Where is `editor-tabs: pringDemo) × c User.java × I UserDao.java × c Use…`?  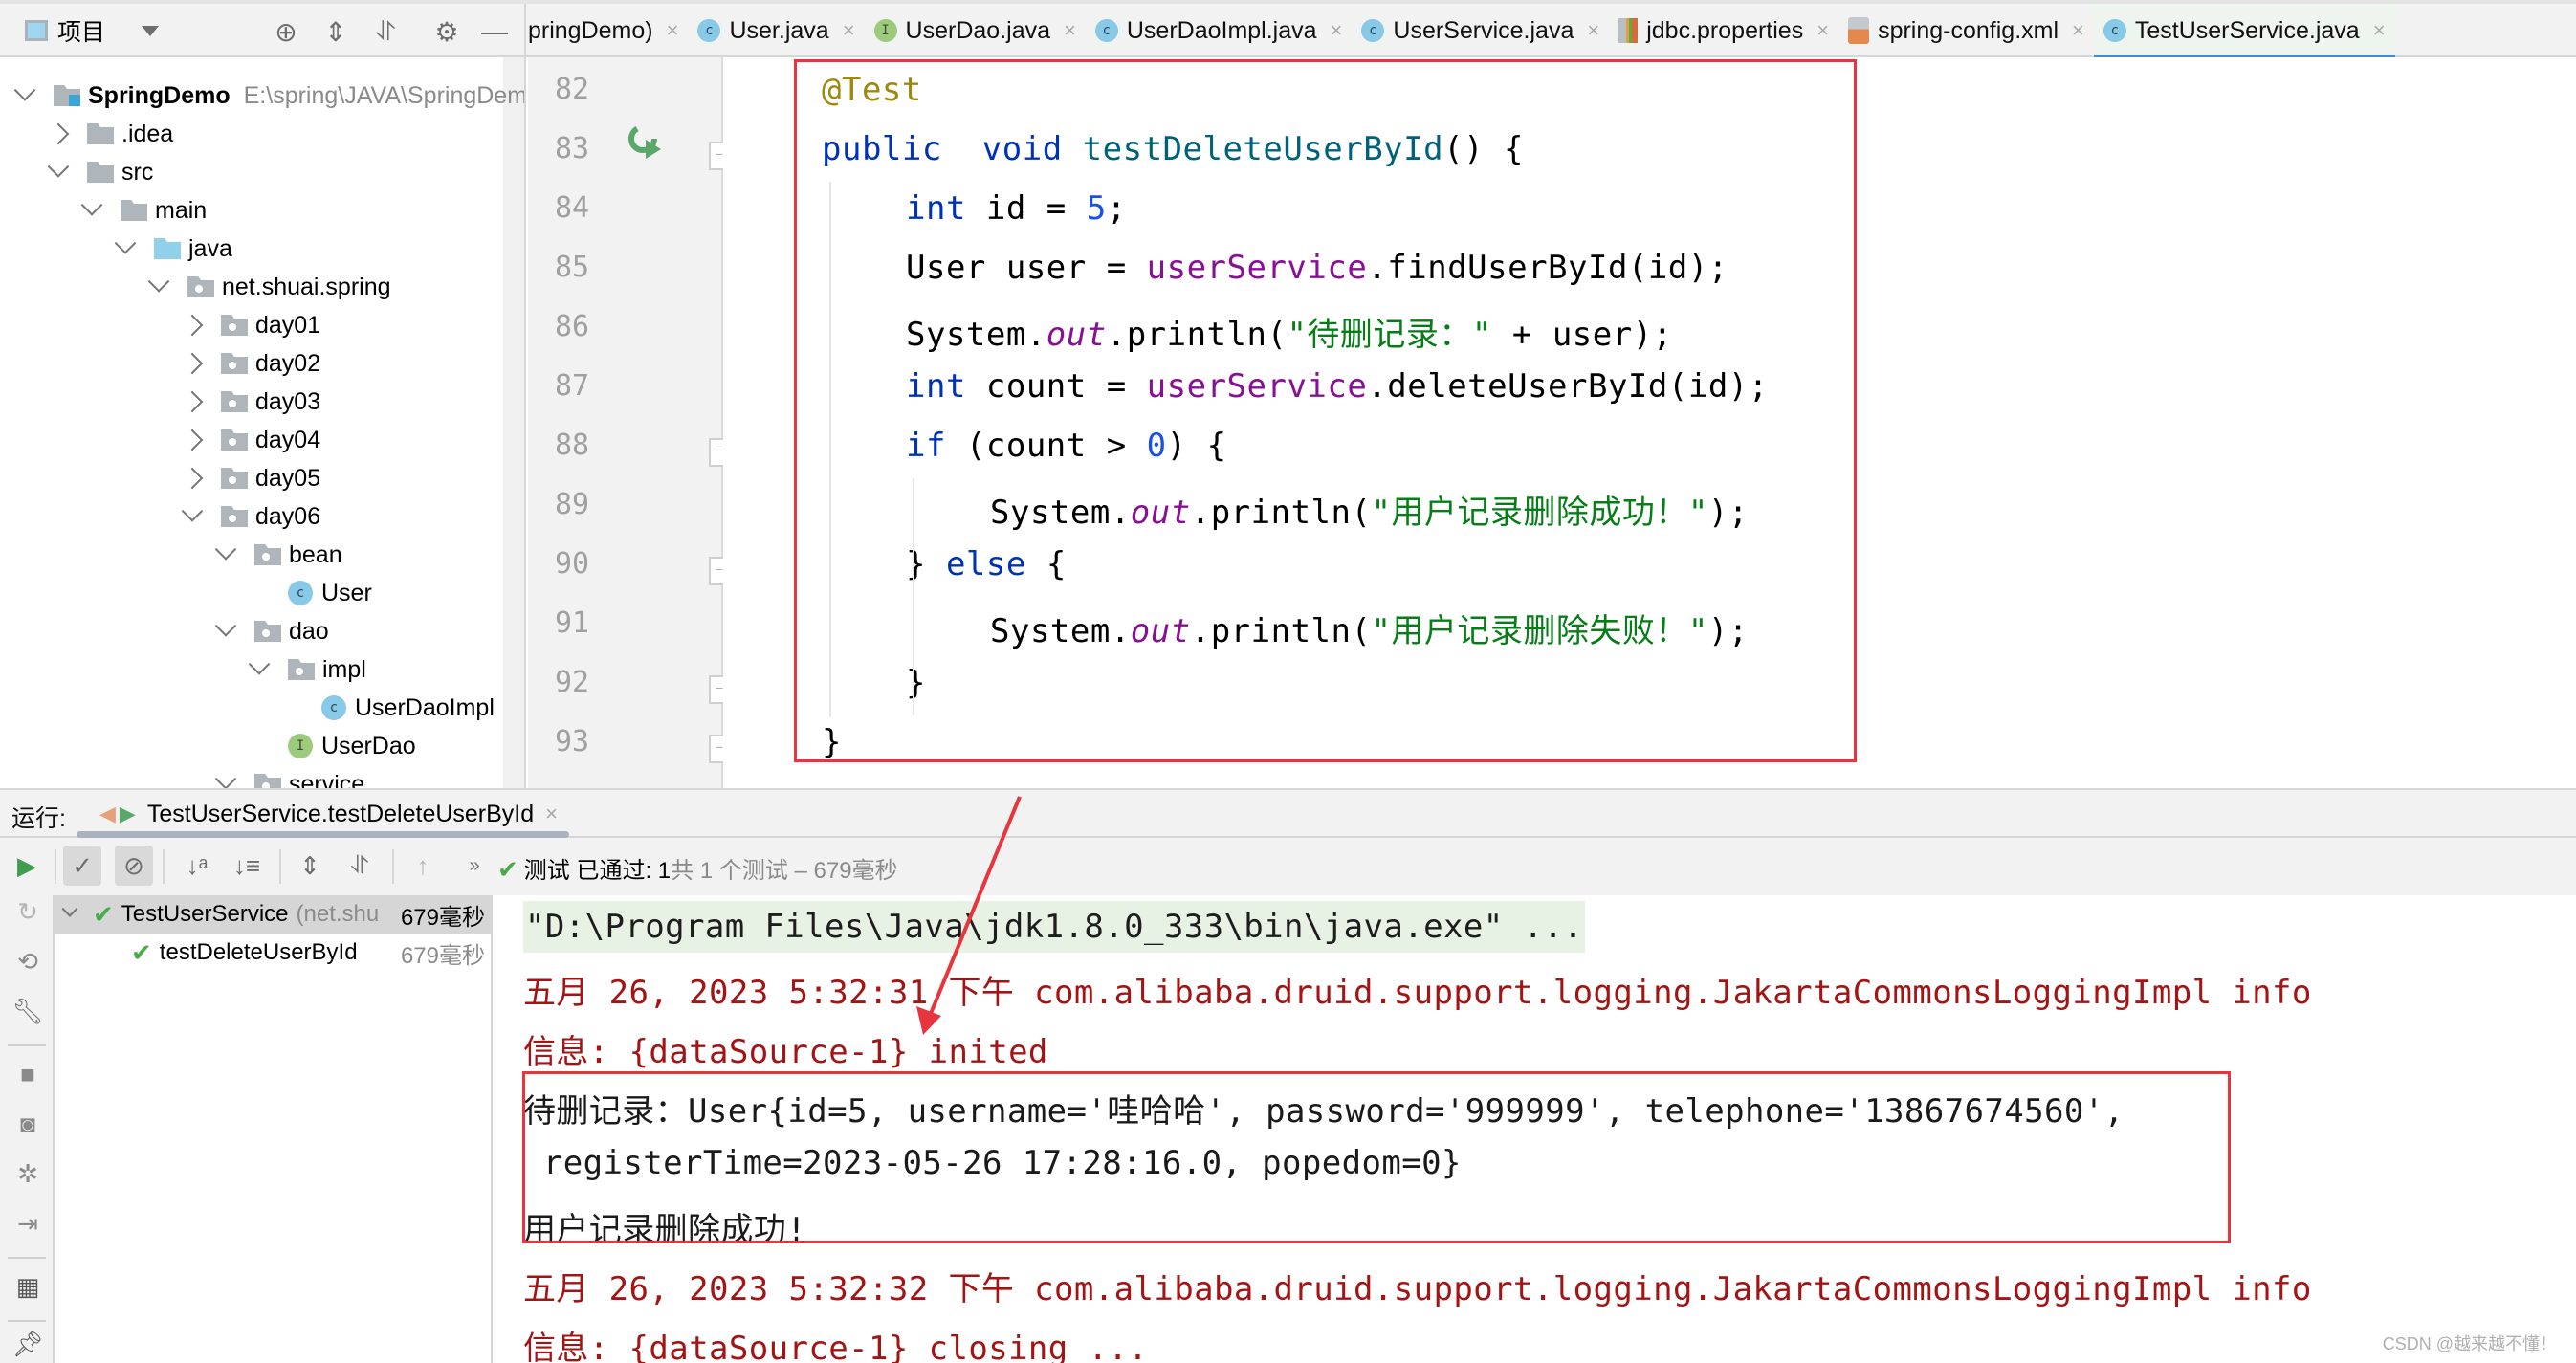
editor-tabs: pringDemo) × c User.java × I UserDao.java × c Use… is located at coordinates (1552, 30).